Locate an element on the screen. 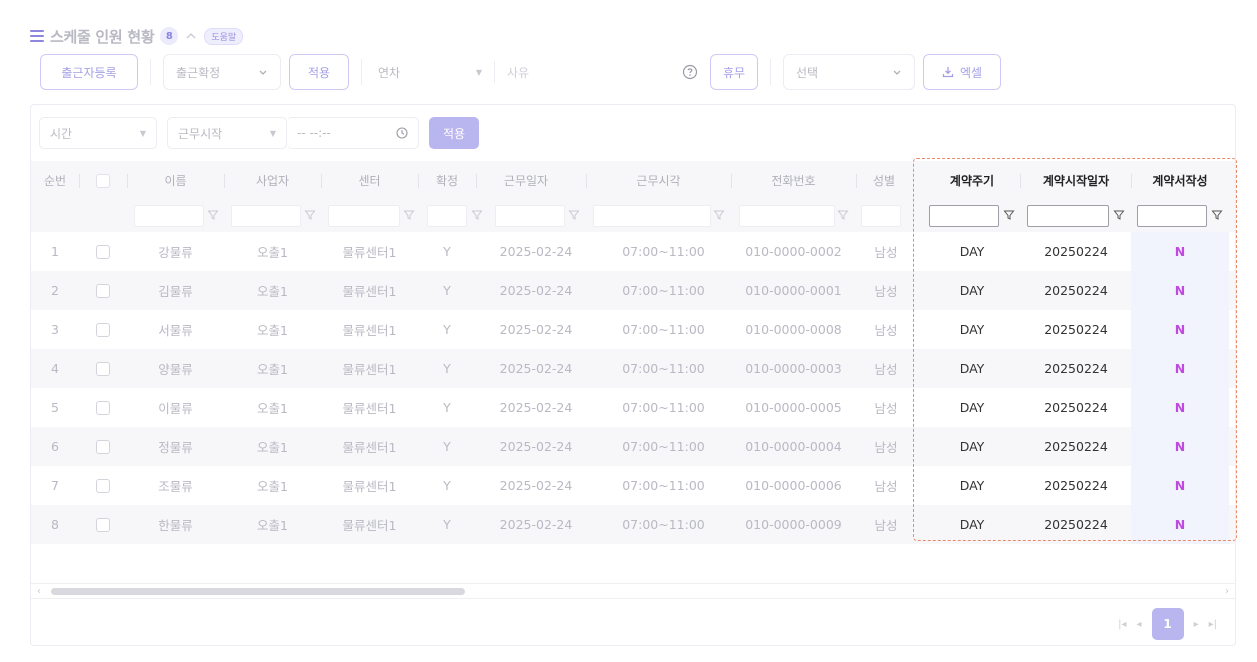 The width and height of the screenshot is (1257, 662). filter-contract-cycle-input is located at coordinates (964, 216).